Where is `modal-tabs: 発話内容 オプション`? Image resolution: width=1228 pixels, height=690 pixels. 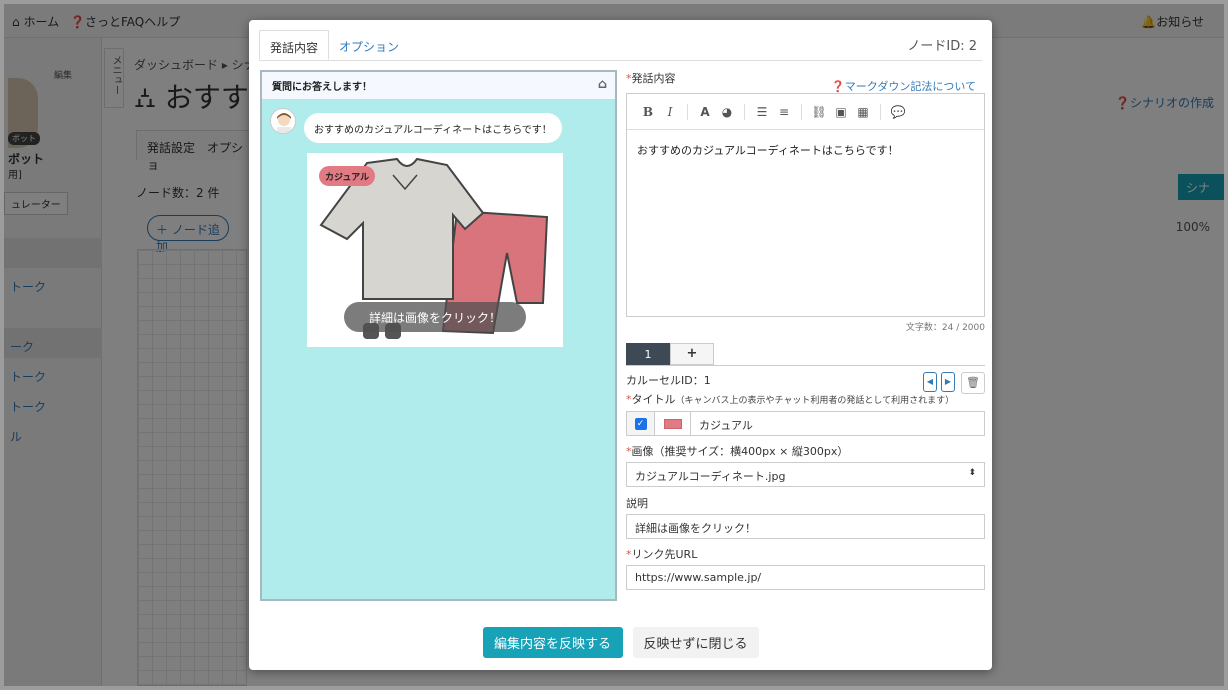
modal-tabs: 発話内容 オプション is located at coordinates (334, 45).